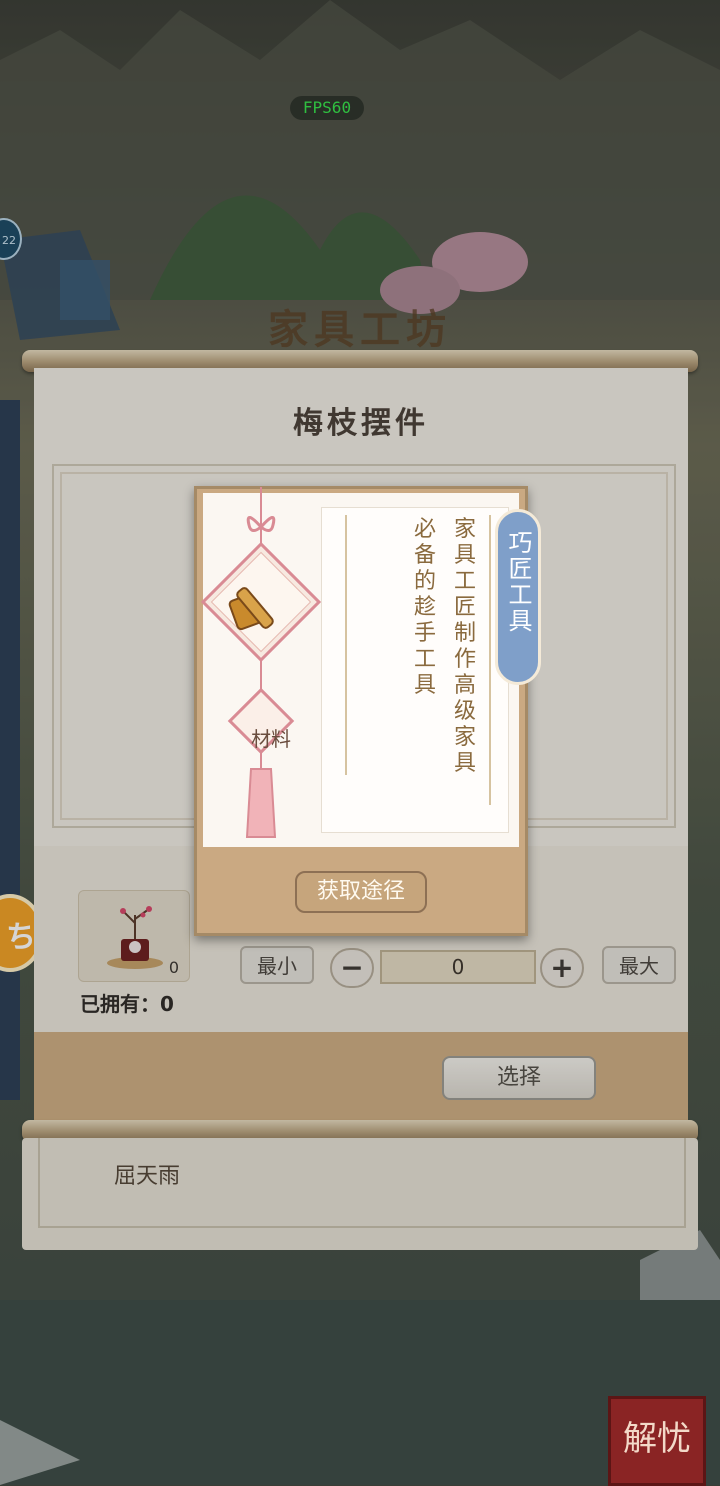 The image size is (720, 1486). Describe the element at coordinates (271, 739) in the screenshot. I see `type-label: 材料` at that location.